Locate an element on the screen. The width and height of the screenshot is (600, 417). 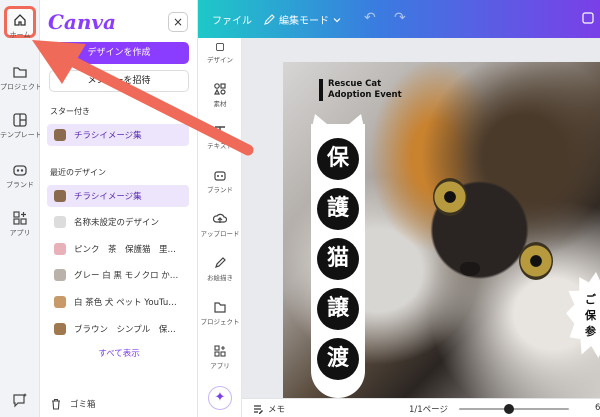
resize-icon is located at coordinates (588, 18).